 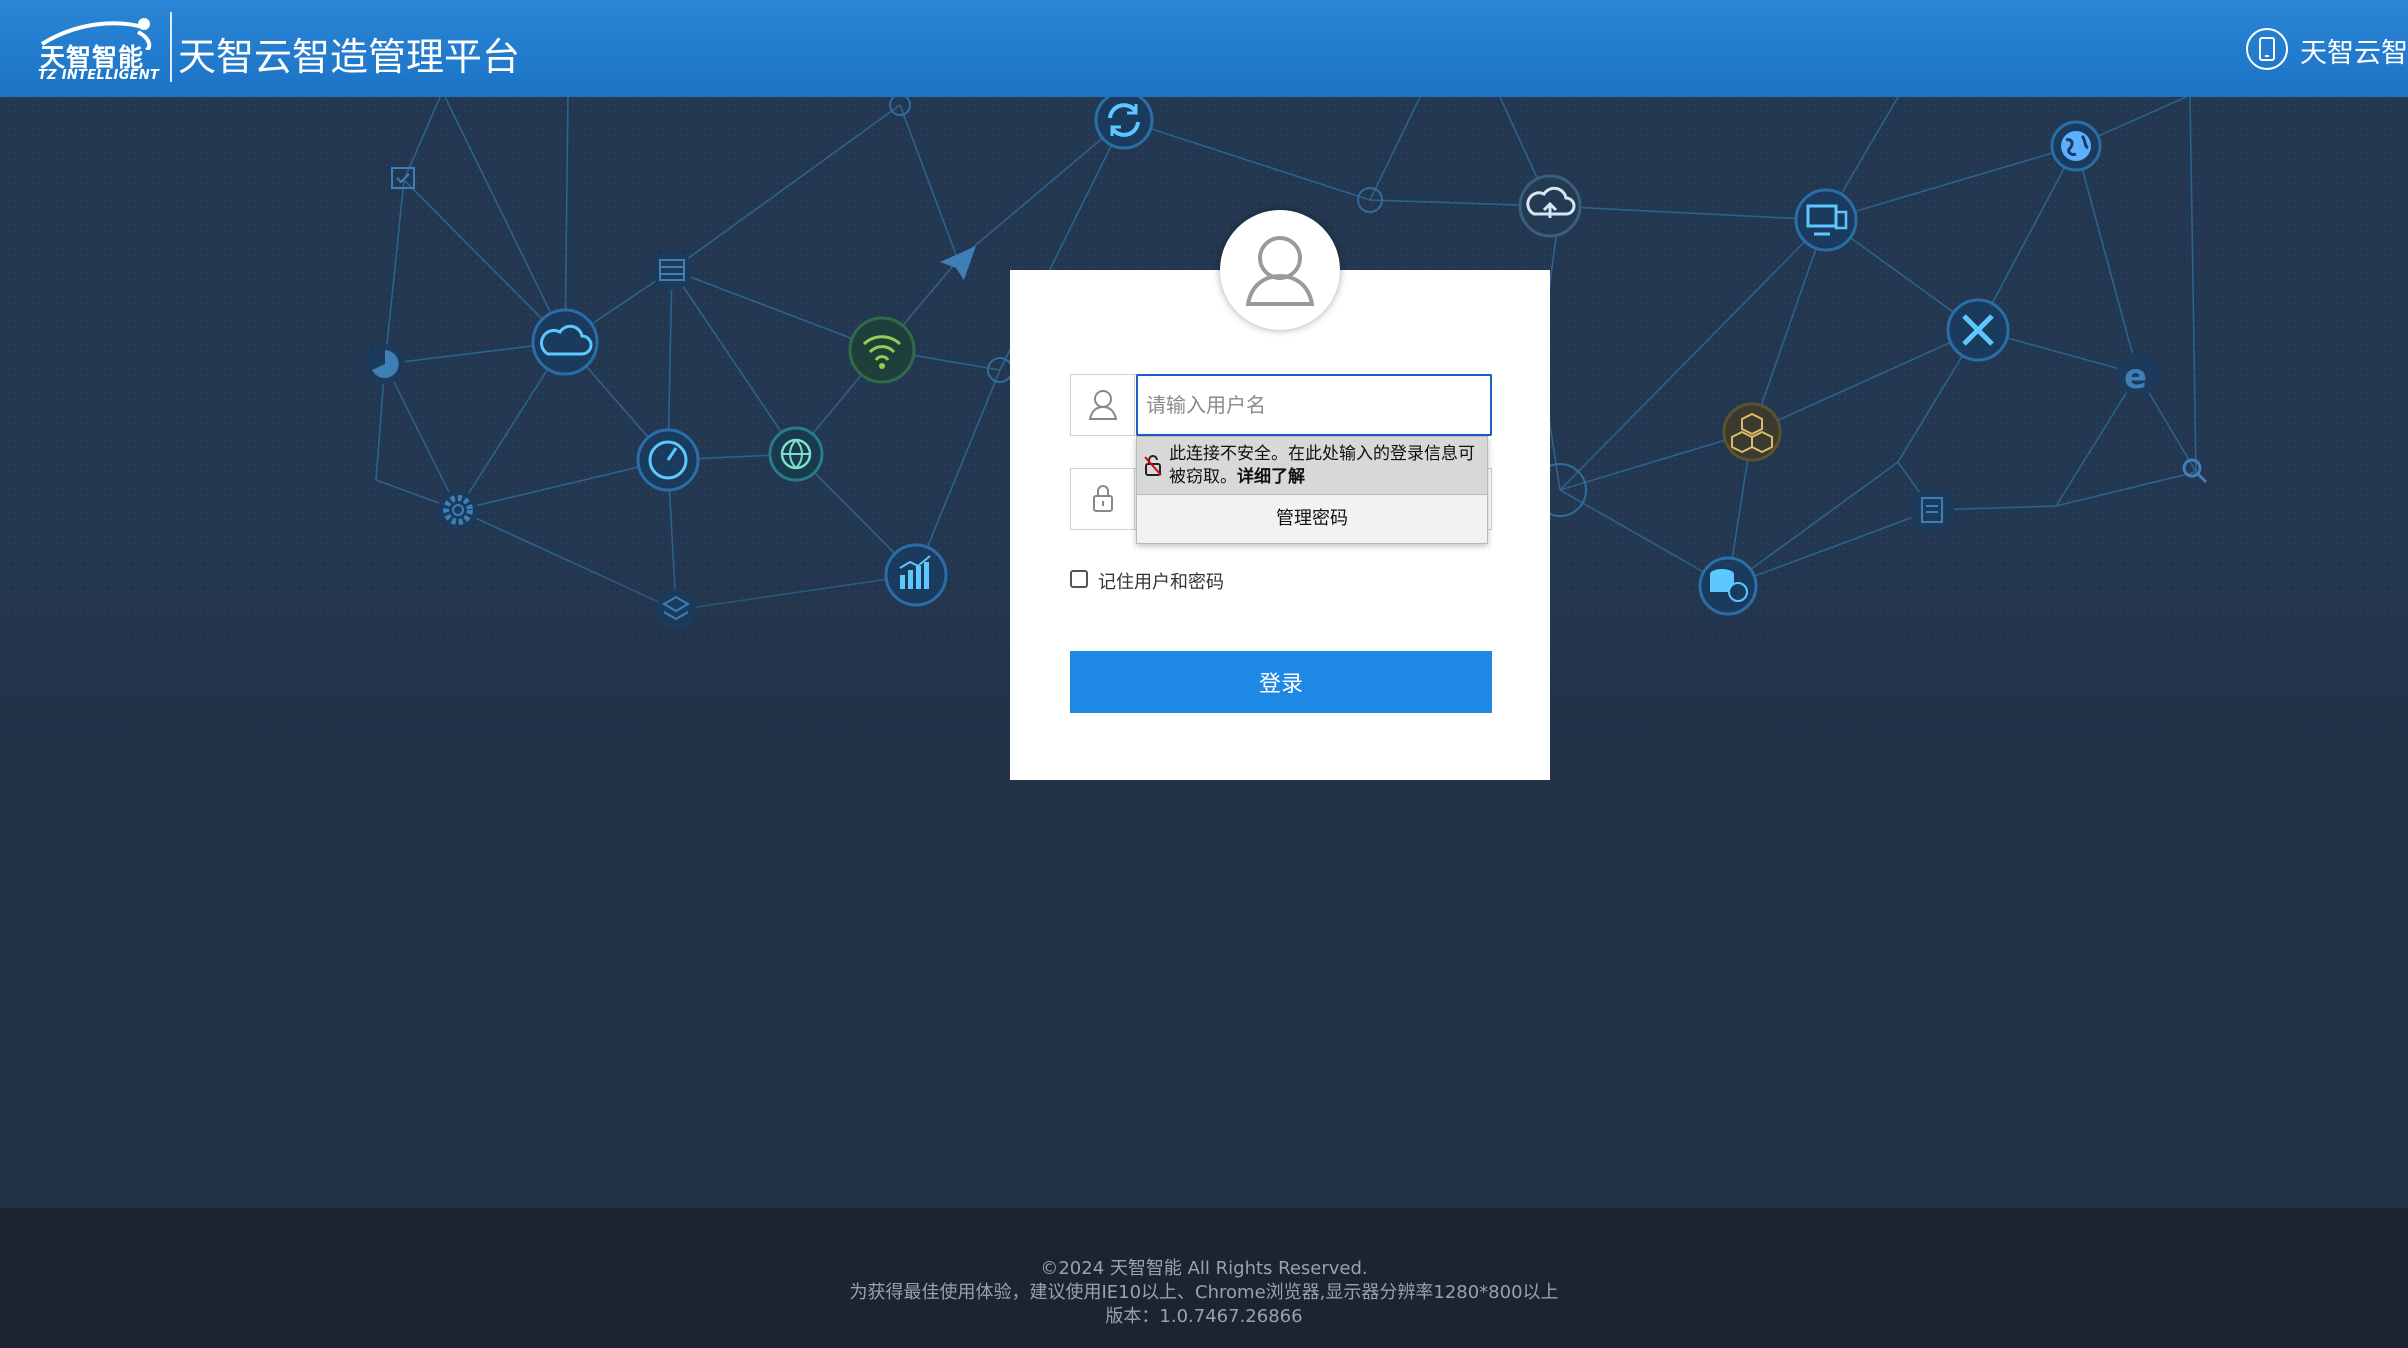 What do you see at coordinates (1079, 579) in the screenshot?
I see `checkbox-box` at bounding box center [1079, 579].